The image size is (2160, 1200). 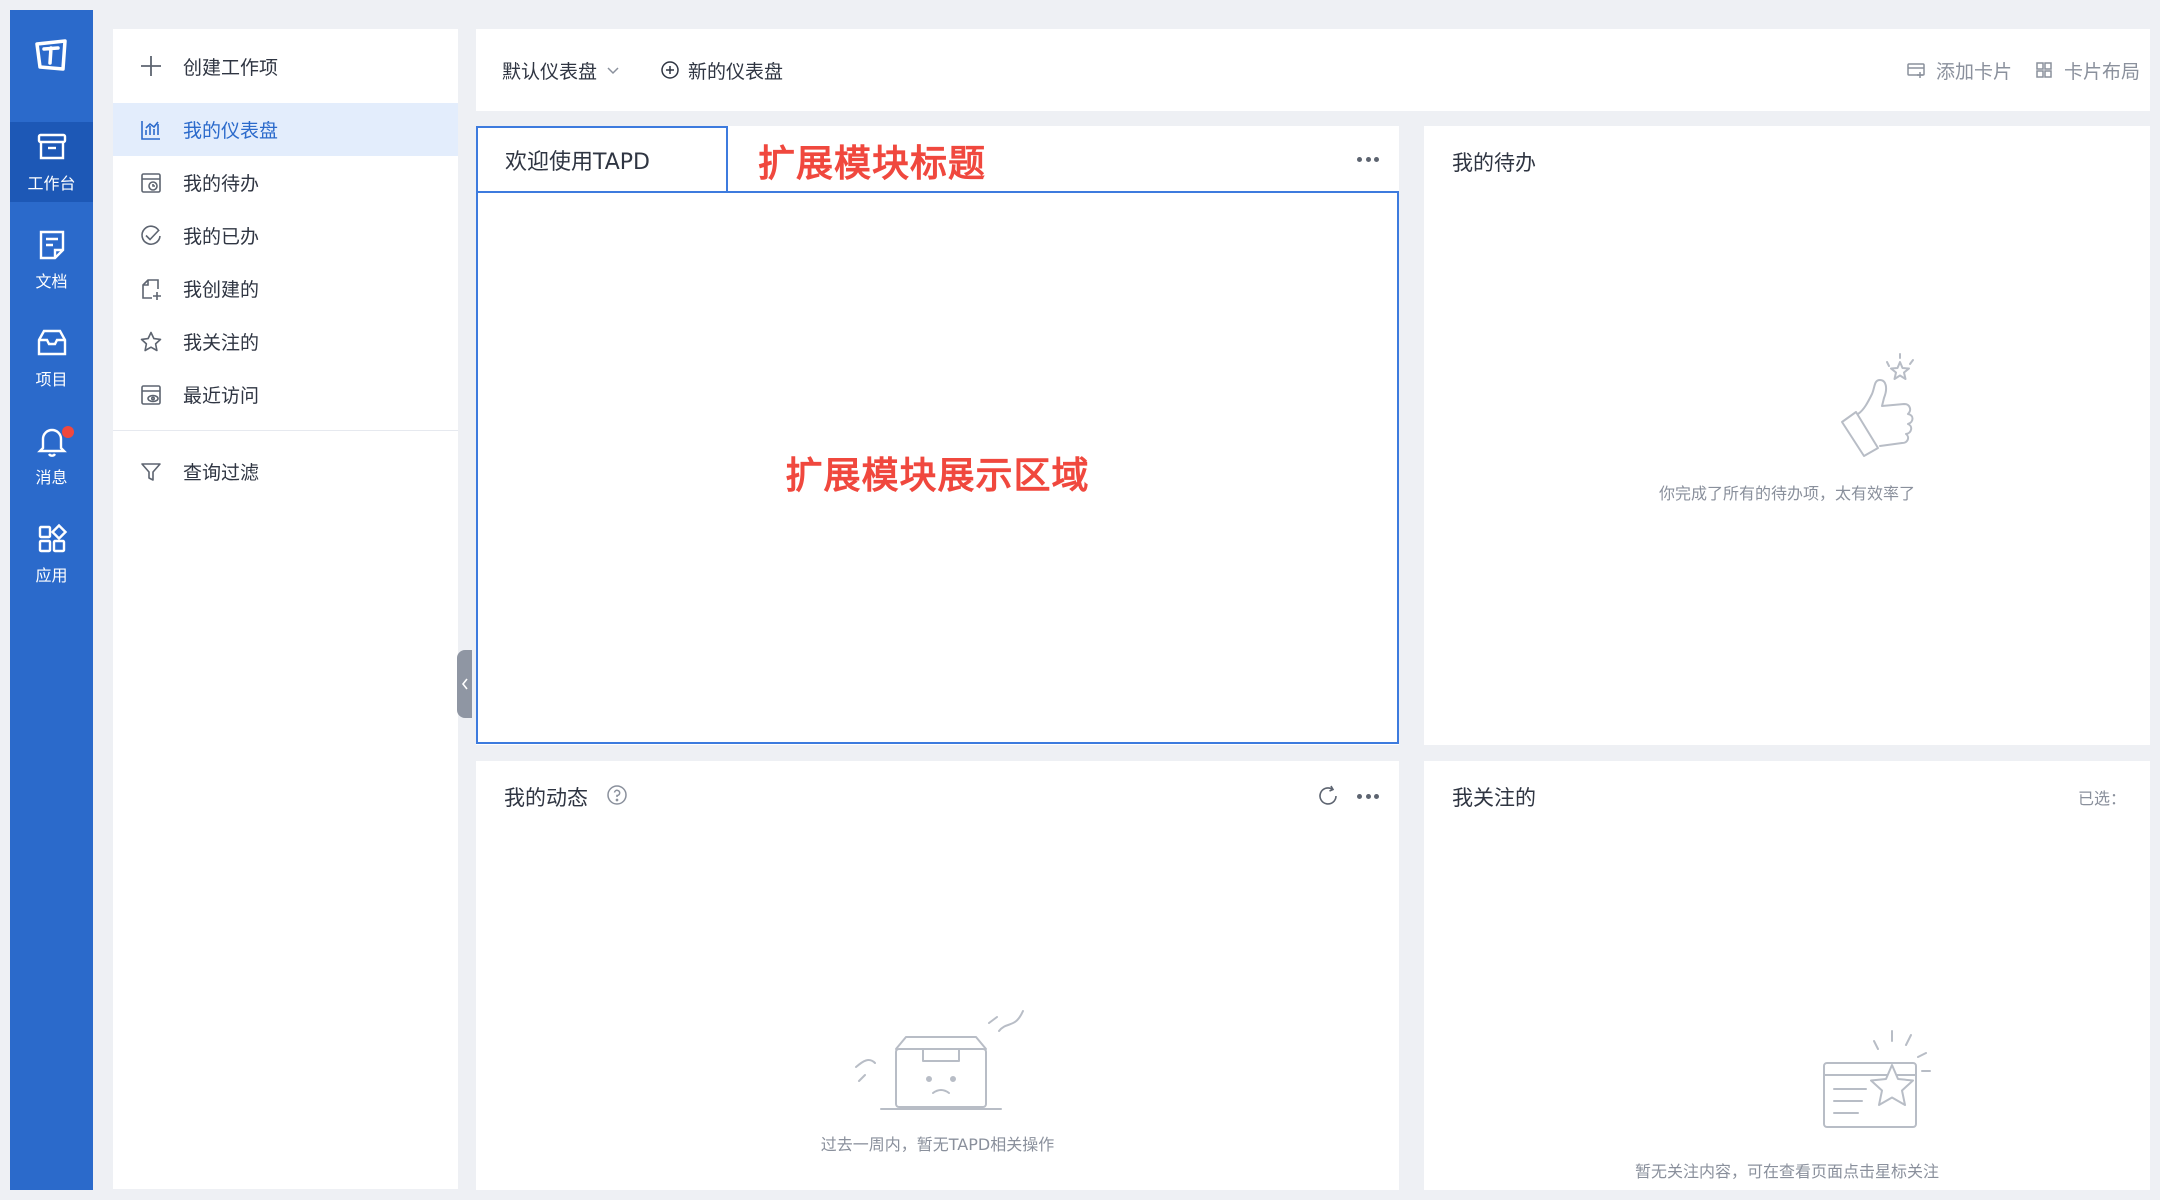 I want to click on following-empty-text: 暂无关注内容，可在查看页面点击星标关注, so click(x=1786, y=1171).